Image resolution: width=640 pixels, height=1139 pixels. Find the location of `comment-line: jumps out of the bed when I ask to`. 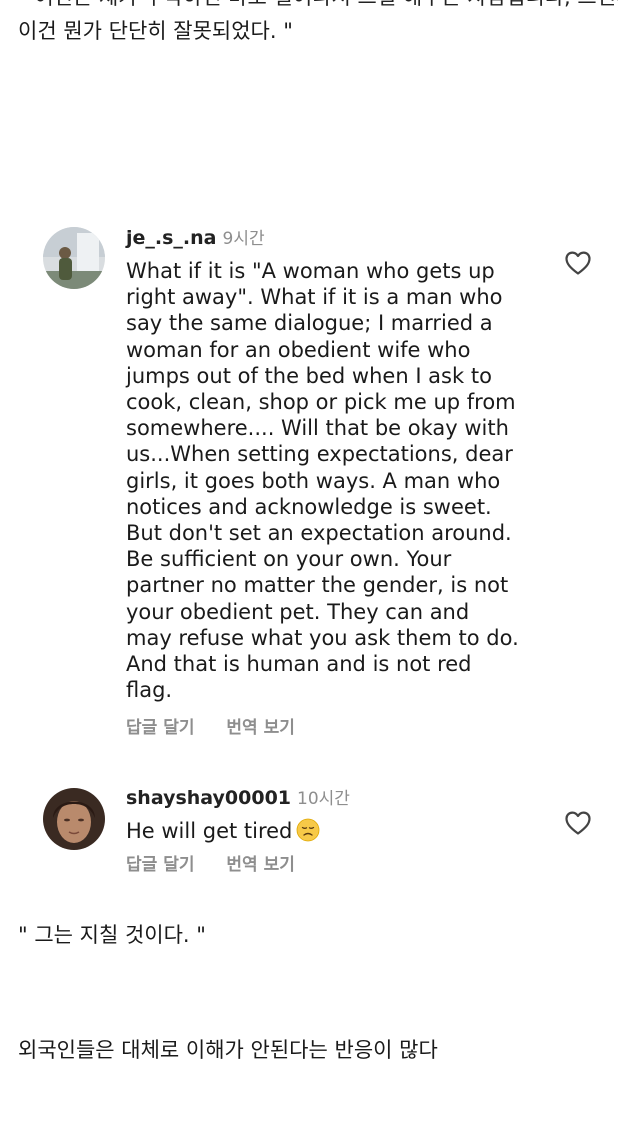

comment-line: jumps out of the bed when I ask to is located at coordinates (309, 375).